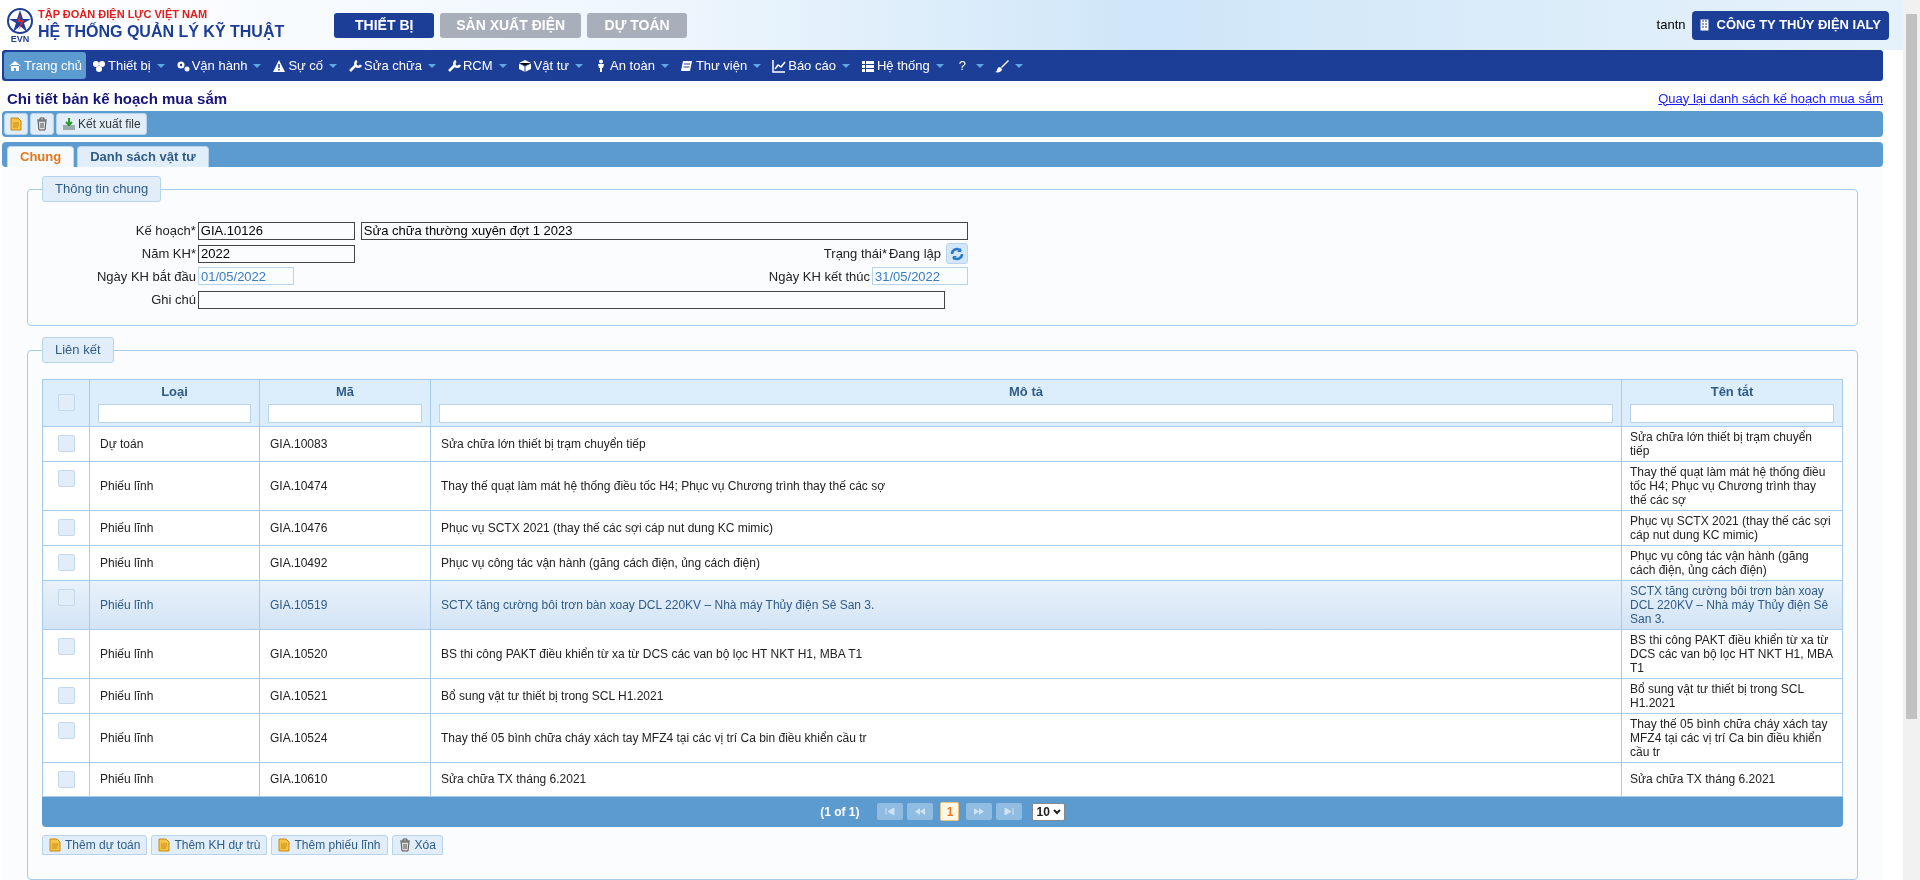 Image resolution: width=1920 pixels, height=880 pixels. Describe the element at coordinates (969, 65) in the screenshot. I see `menu-item: ?` at that location.